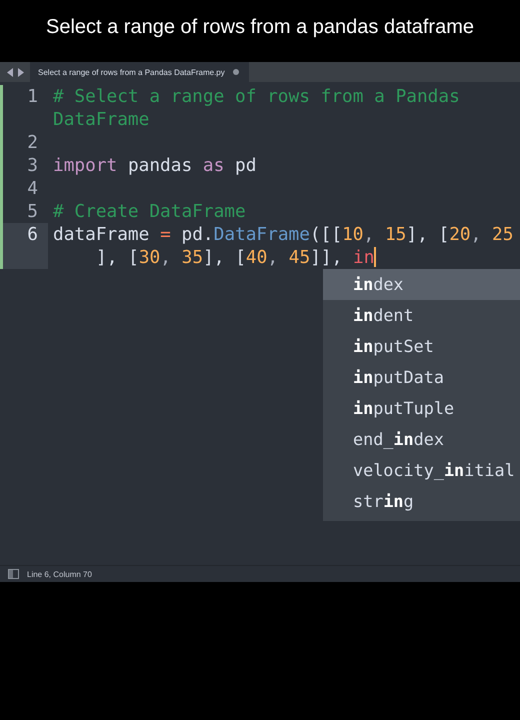  I want to click on completion-item: inputTuple, so click(421, 408).